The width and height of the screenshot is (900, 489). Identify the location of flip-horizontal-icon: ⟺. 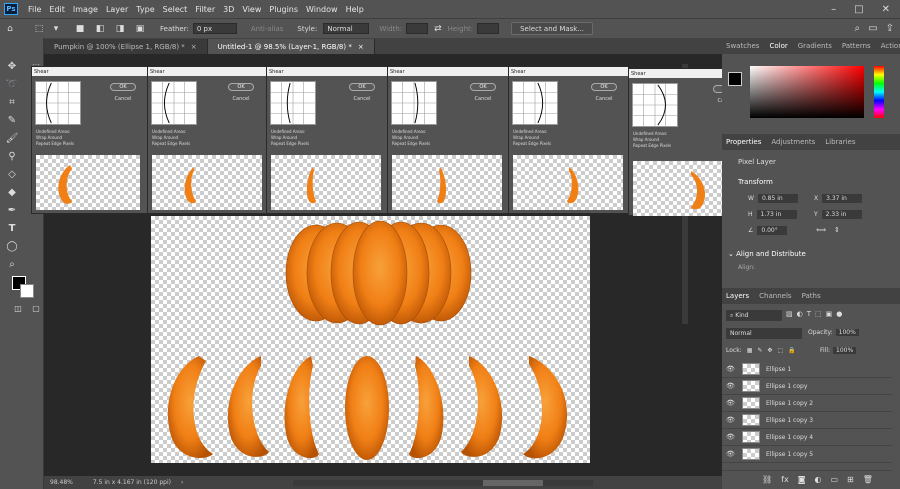
(821, 230).